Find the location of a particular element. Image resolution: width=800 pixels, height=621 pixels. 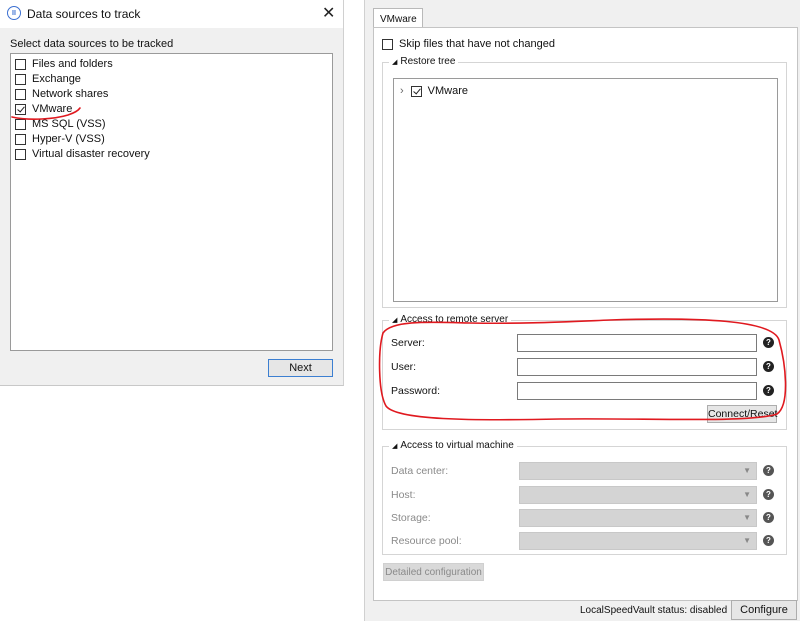

host-select: ▼ is located at coordinates (638, 495).